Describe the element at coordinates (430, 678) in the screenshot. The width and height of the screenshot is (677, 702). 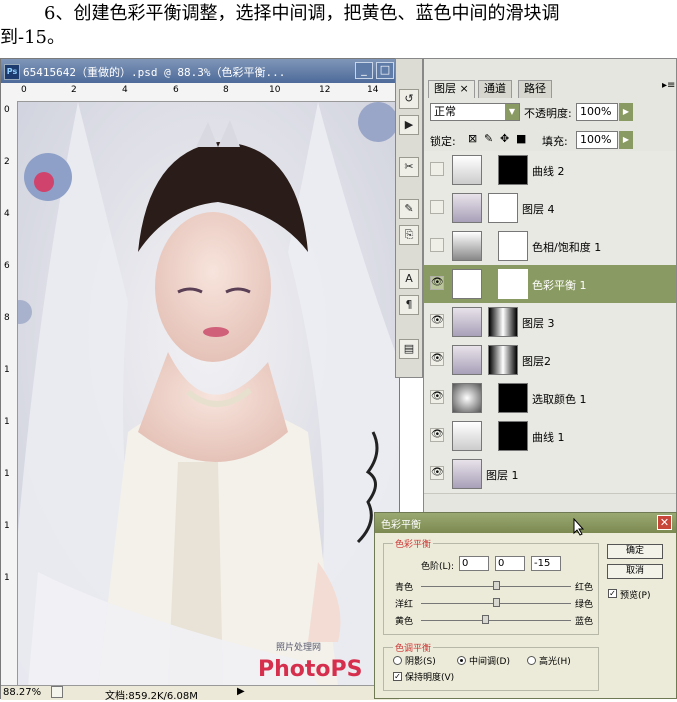
I see `preserve-luminosity-label: 保持明度(V)` at that location.